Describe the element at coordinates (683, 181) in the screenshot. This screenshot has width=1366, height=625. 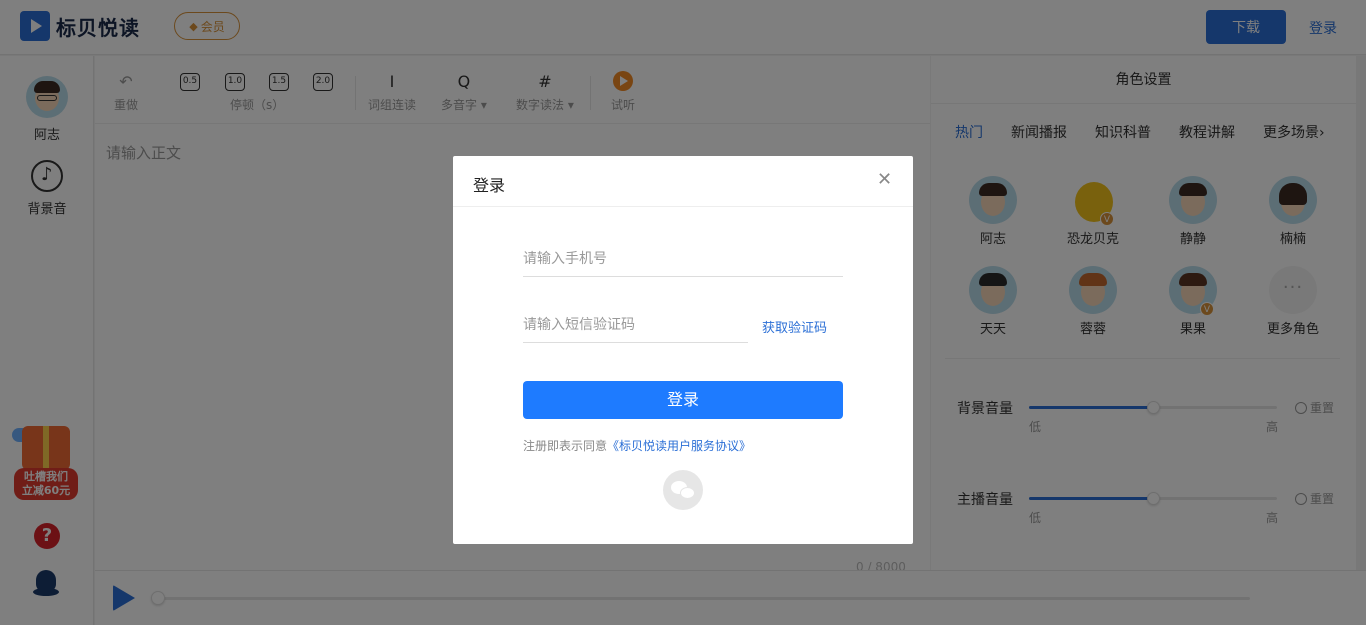
I see `modal-header: 登录 ✕` at that location.